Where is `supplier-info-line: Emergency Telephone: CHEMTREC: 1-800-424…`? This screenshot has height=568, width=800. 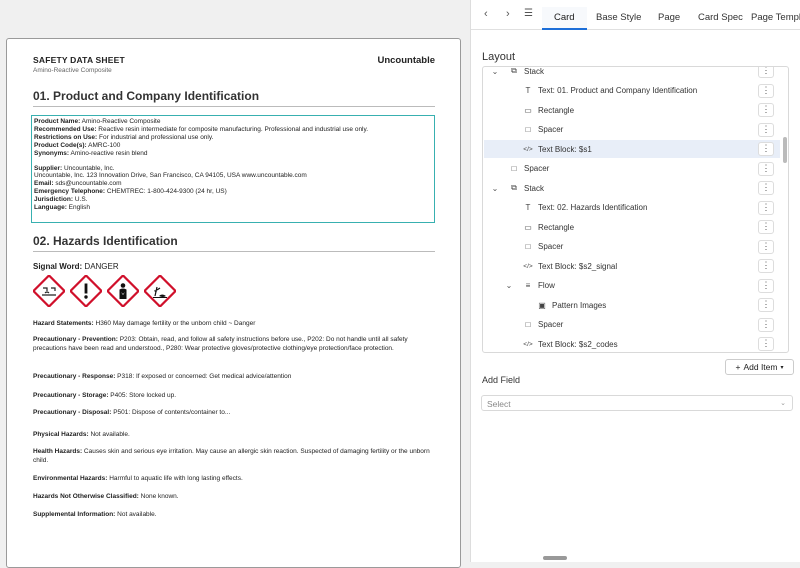 supplier-info-line: Emergency Telephone: CHEMTREC: 1-800-424… is located at coordinates (233, 192).